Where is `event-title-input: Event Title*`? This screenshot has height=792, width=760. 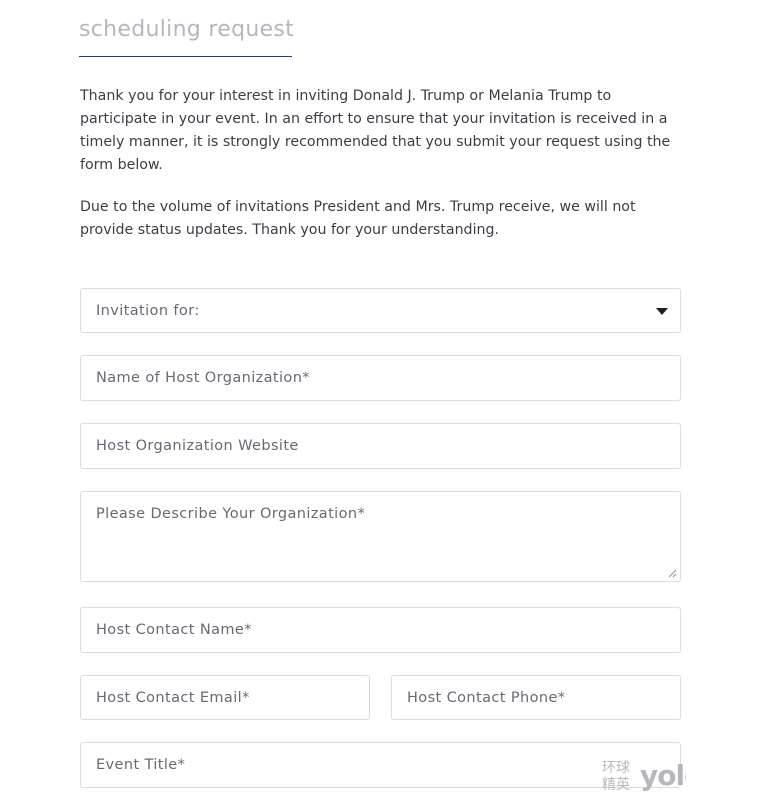
event-title-input: Event Title* is located at coordinates (380, 765).